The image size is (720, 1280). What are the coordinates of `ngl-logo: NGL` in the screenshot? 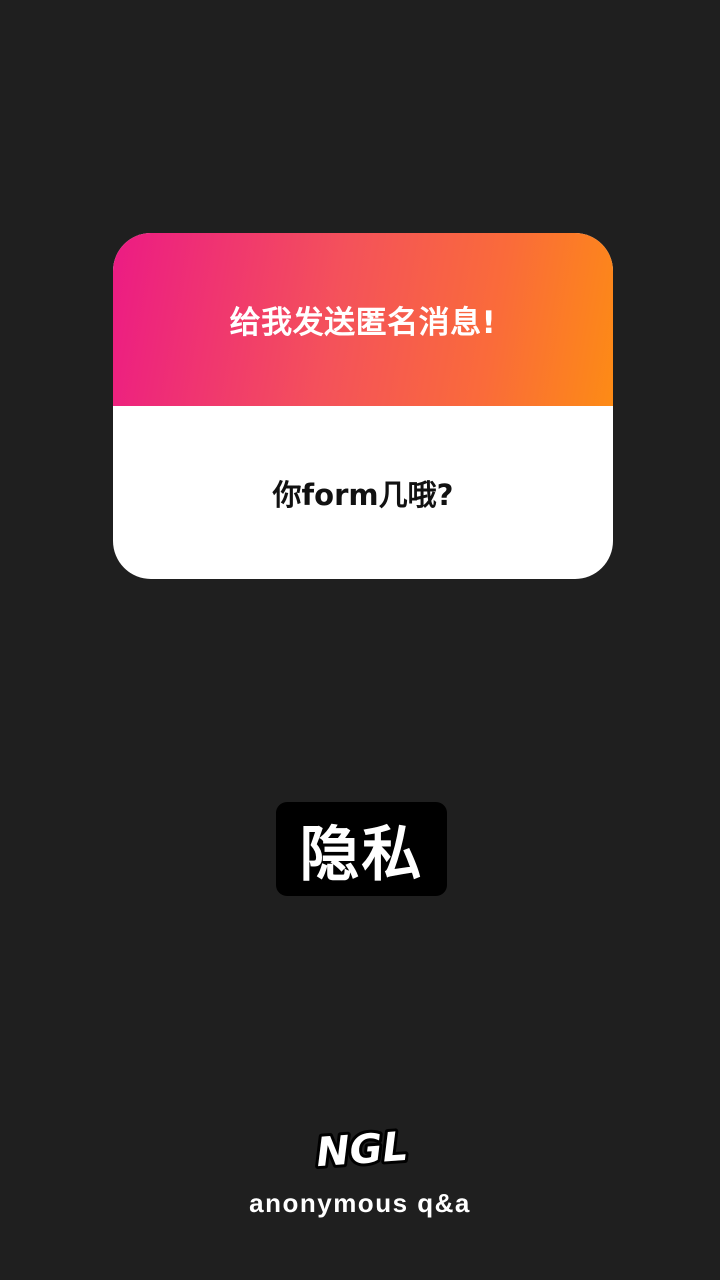 It's located at (362, 1149).